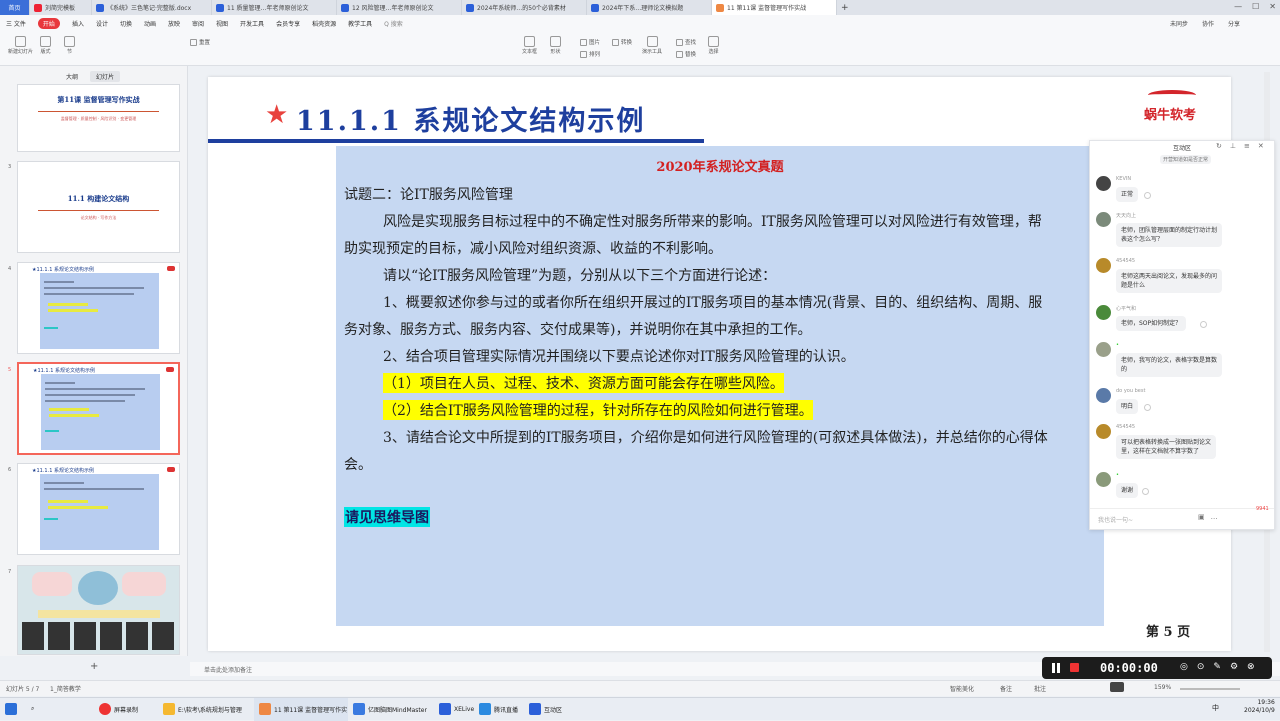 The height and width of the screenshot is (721, 1280). I want to click on taskbar-app: XELive, so click(454, 709).